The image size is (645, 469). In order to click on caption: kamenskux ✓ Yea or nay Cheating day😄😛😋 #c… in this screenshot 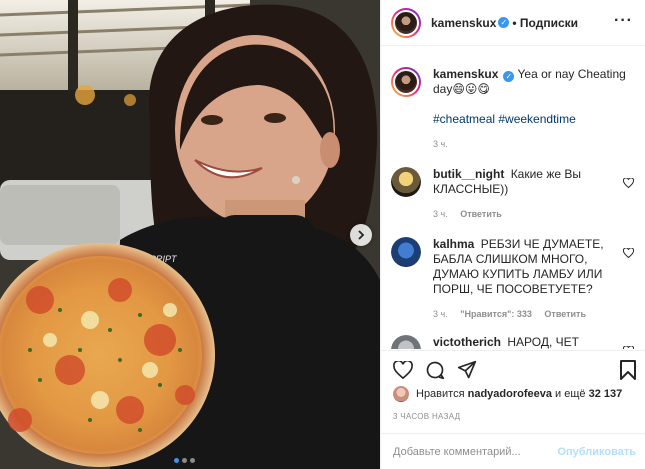, I will do `click(513, 108)`.